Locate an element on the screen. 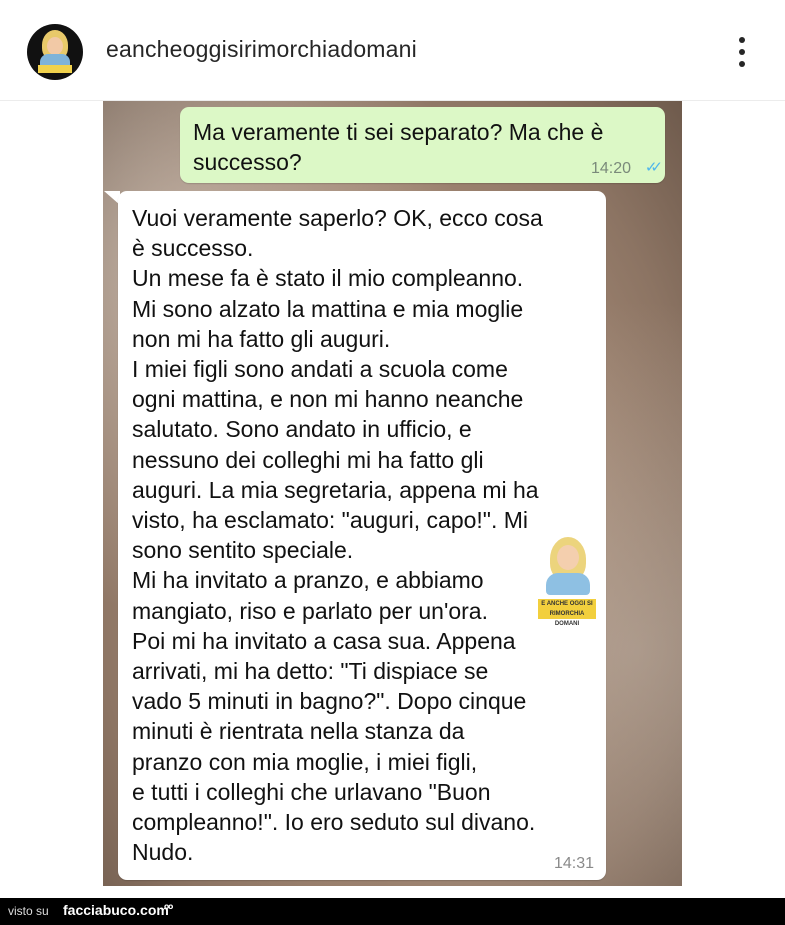  message-line: e tutti i colleghi che urlavano "Buon is located at coordinates (311, 791).